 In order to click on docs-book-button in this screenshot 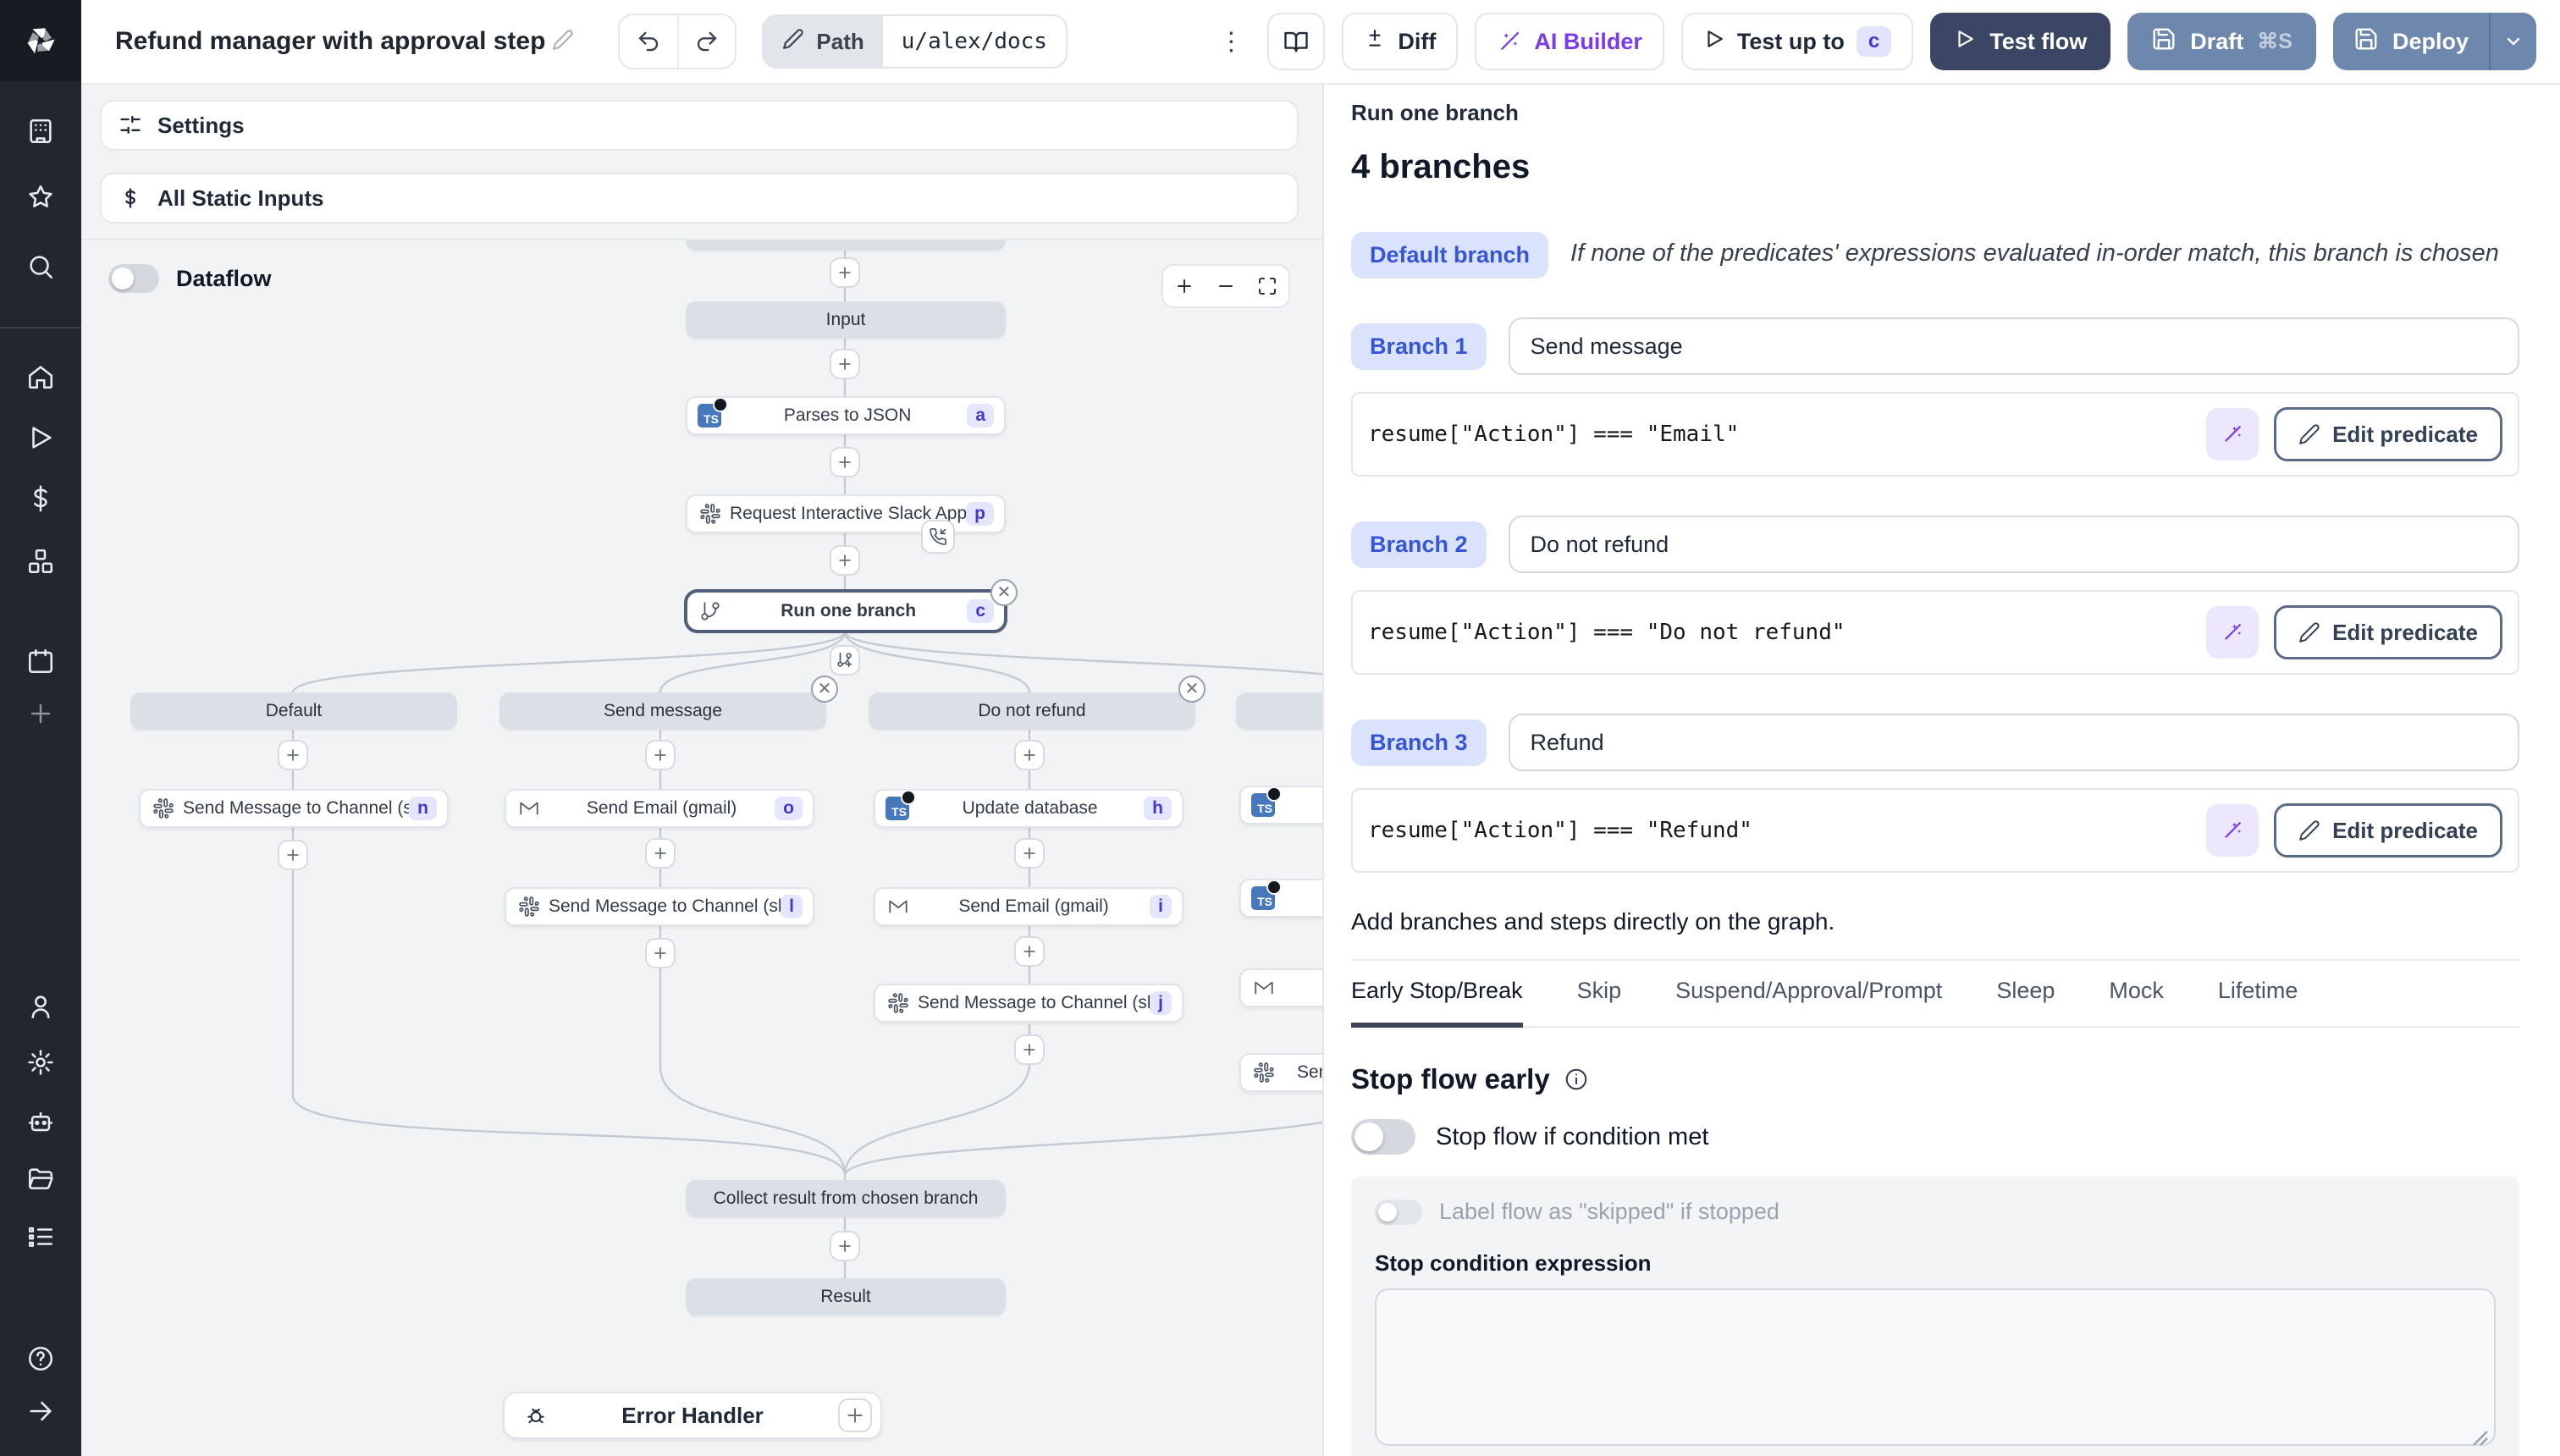, I will do `click(1296, 41)`.